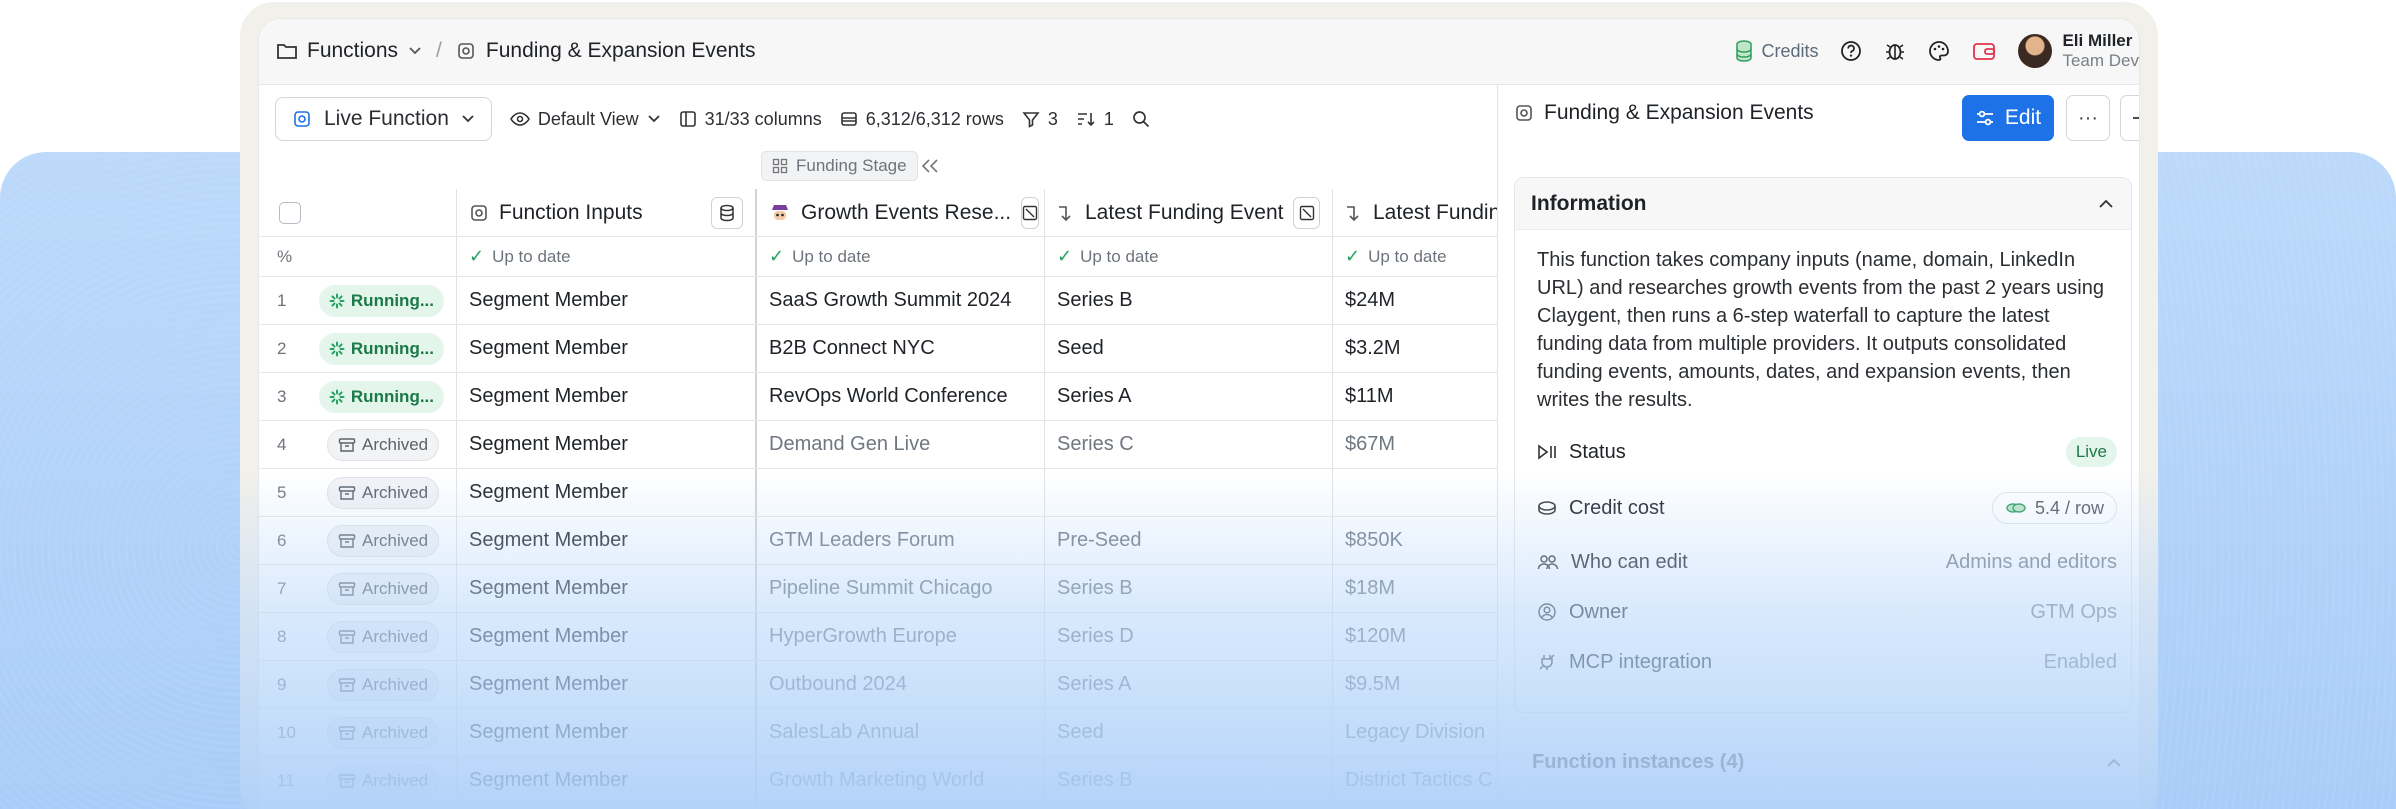 This screenshot has height=809, width=2396. I want to click on funding-amount-cell: $67M, so click(1415, 444).